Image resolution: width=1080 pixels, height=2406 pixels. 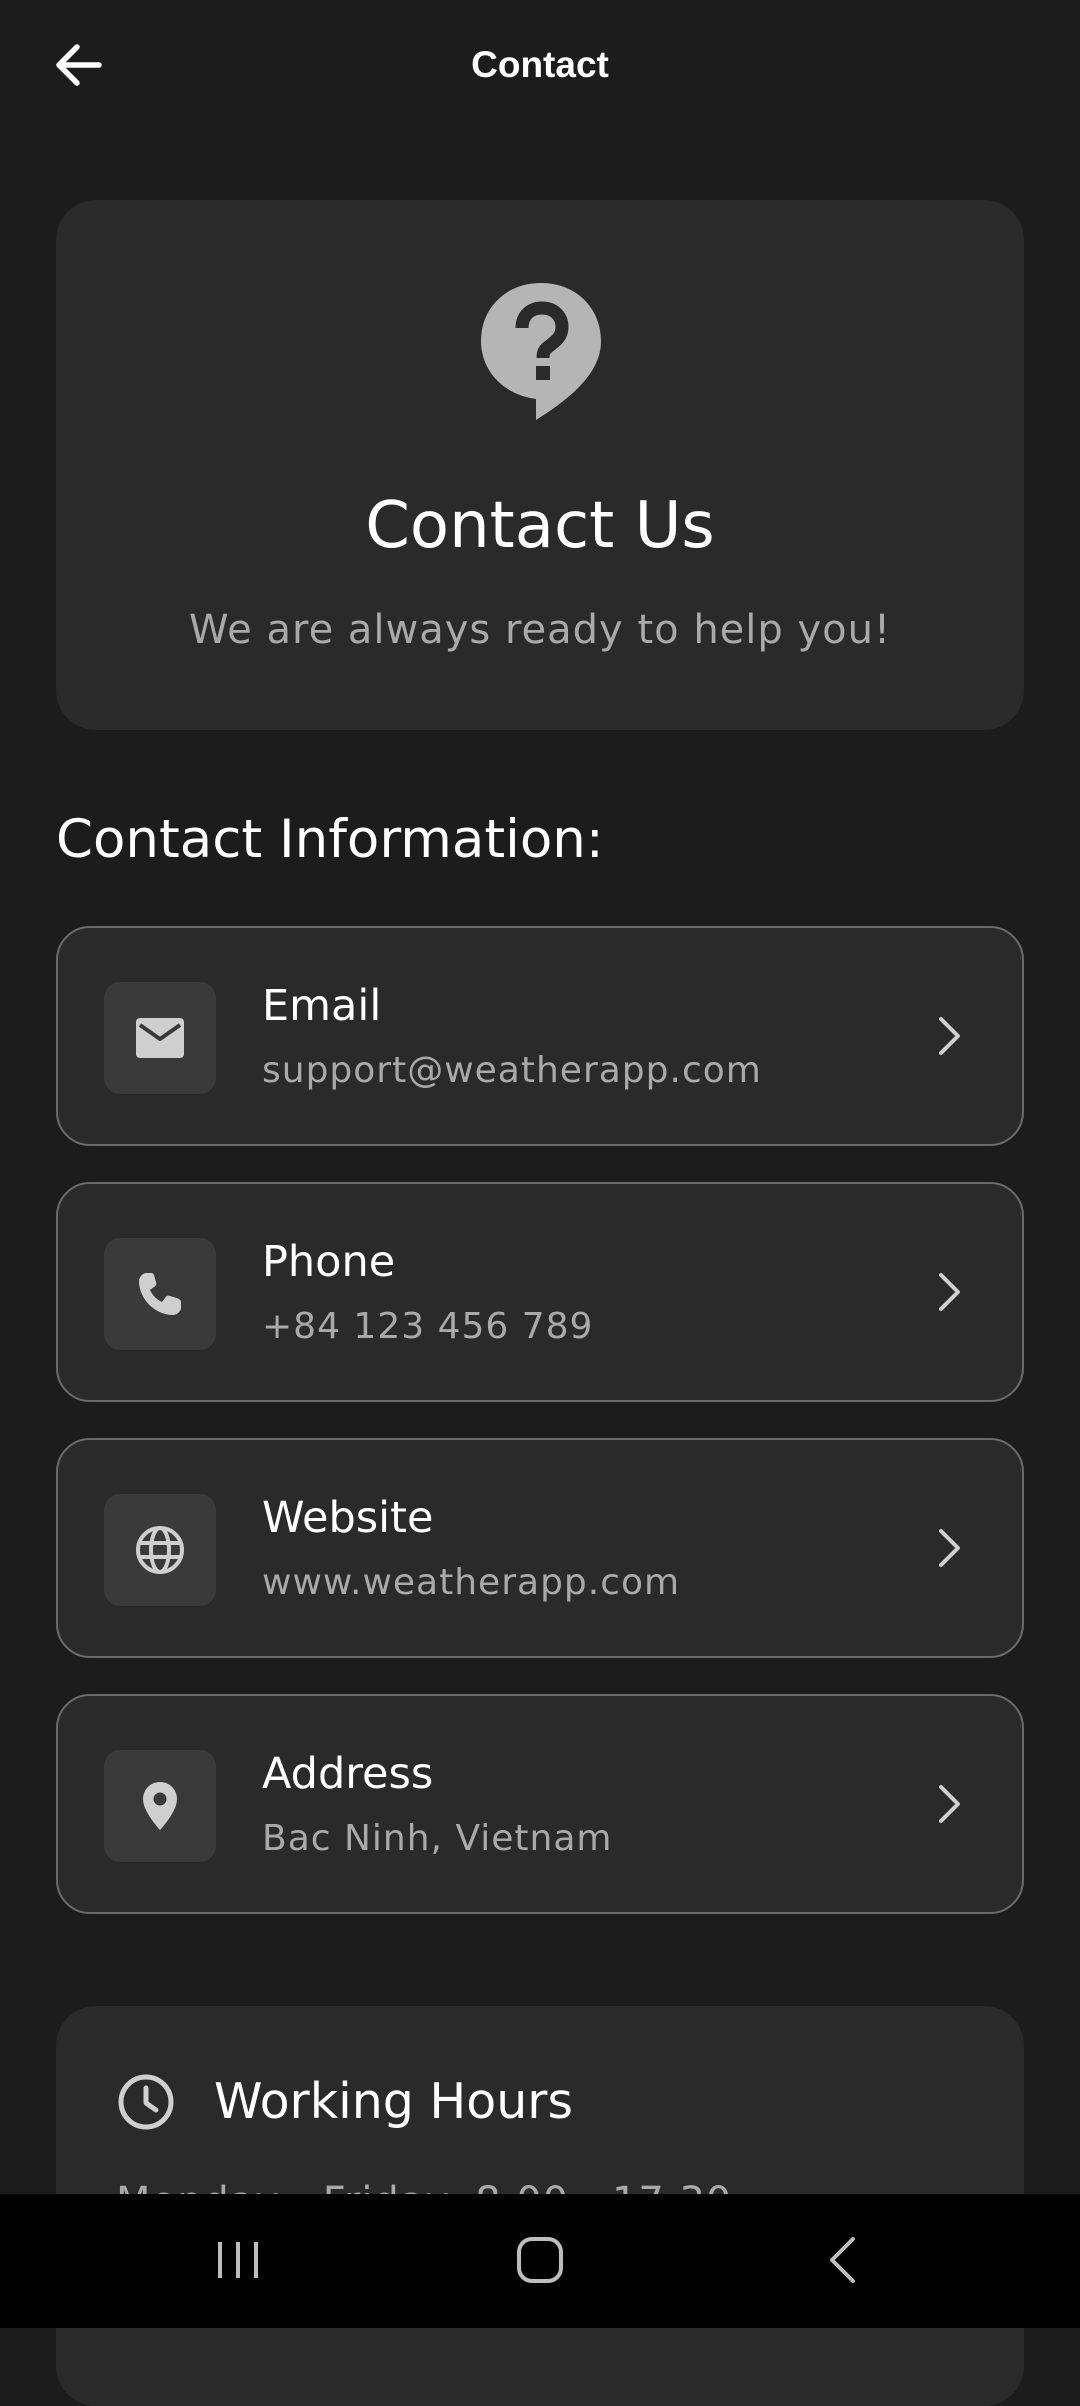 I want to click on recents-button, so click(x=238, y=2260).